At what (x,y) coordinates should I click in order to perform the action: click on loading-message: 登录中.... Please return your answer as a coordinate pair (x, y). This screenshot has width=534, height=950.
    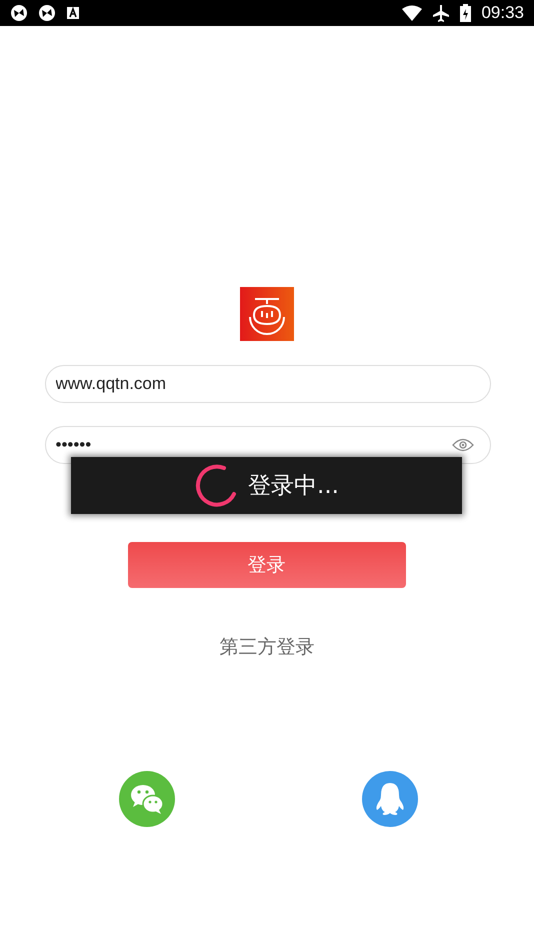
    Looking at the image, I should click on (293, 486).